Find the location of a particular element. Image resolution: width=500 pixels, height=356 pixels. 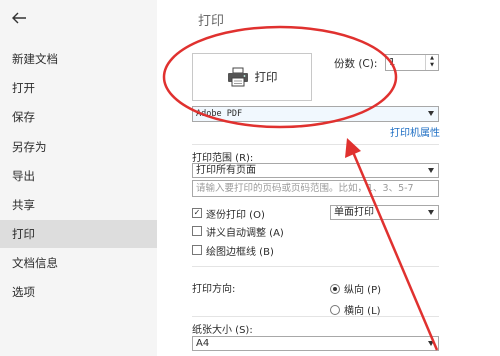

sidebar-item-doc-info: 文档信息 is located at coordinates (78, 263).